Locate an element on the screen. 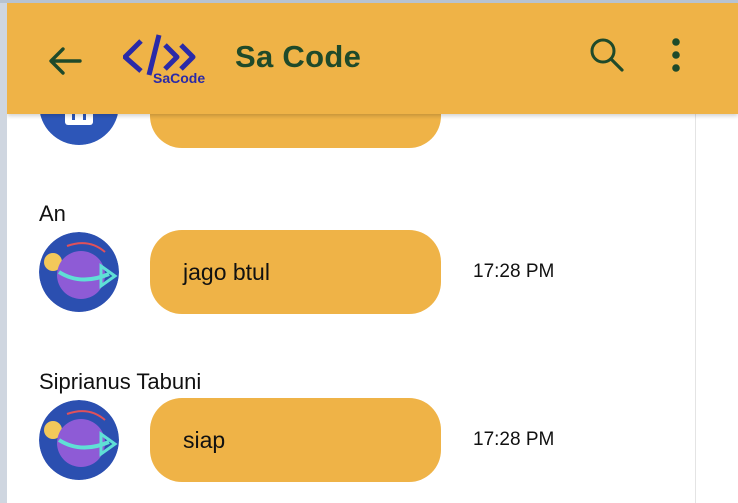 This screenshot has width=738, height=503. message-text: siap is located at coordinates (204, 439).